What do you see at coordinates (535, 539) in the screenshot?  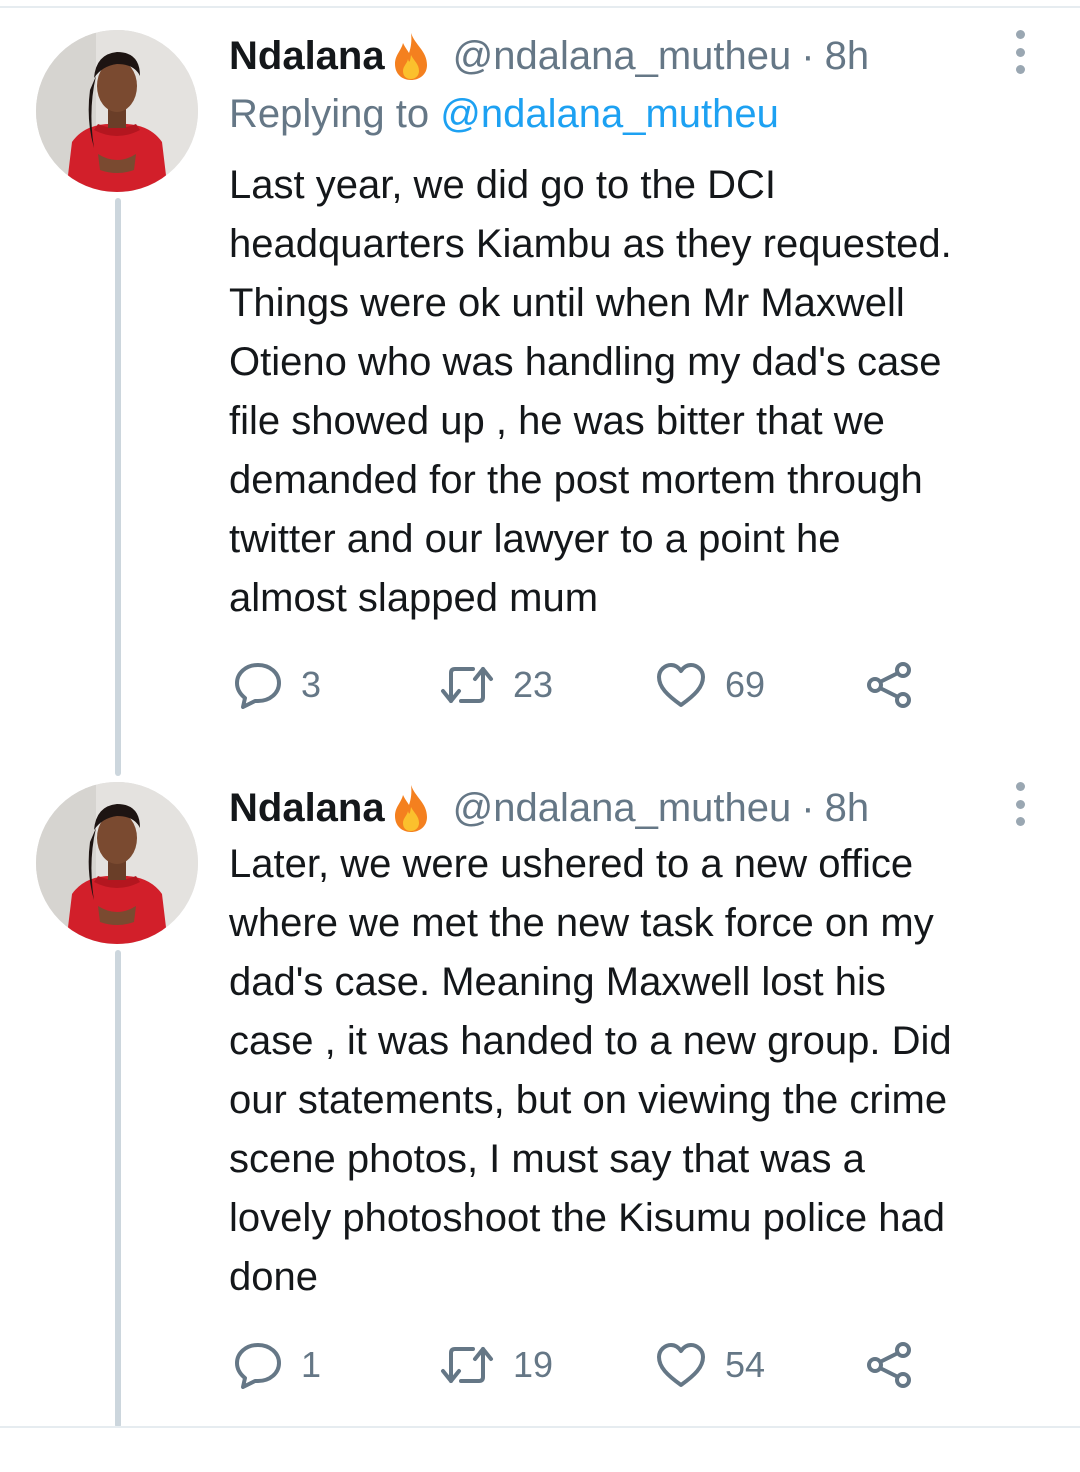 I see `text-line: twitter and our lawyer to a point he` at bounding box center [535, 539].